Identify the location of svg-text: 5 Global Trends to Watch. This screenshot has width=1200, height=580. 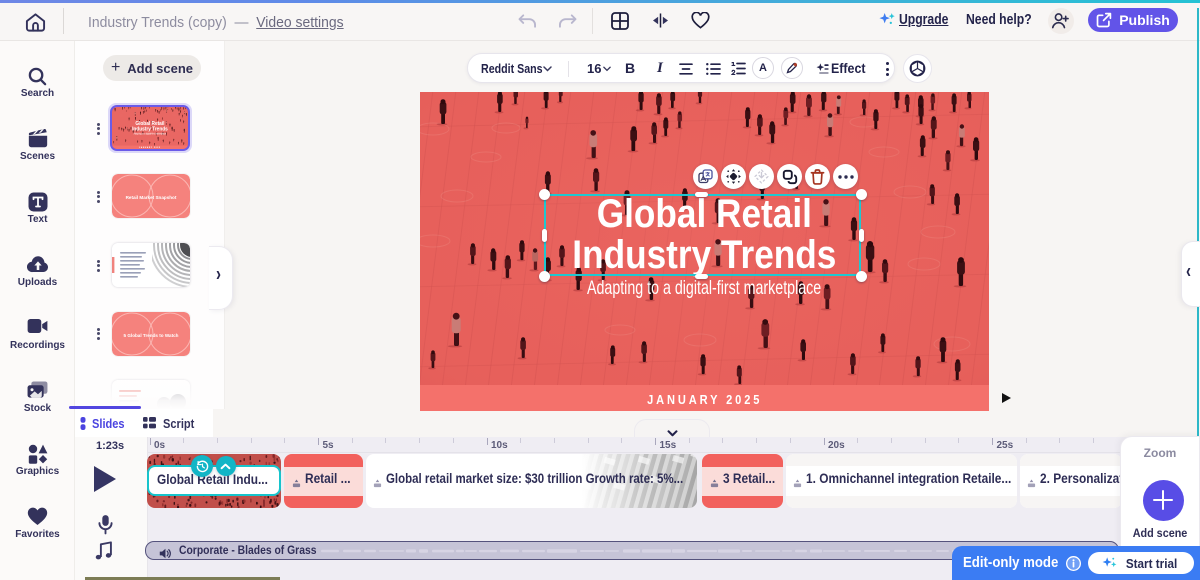
(151, 335).